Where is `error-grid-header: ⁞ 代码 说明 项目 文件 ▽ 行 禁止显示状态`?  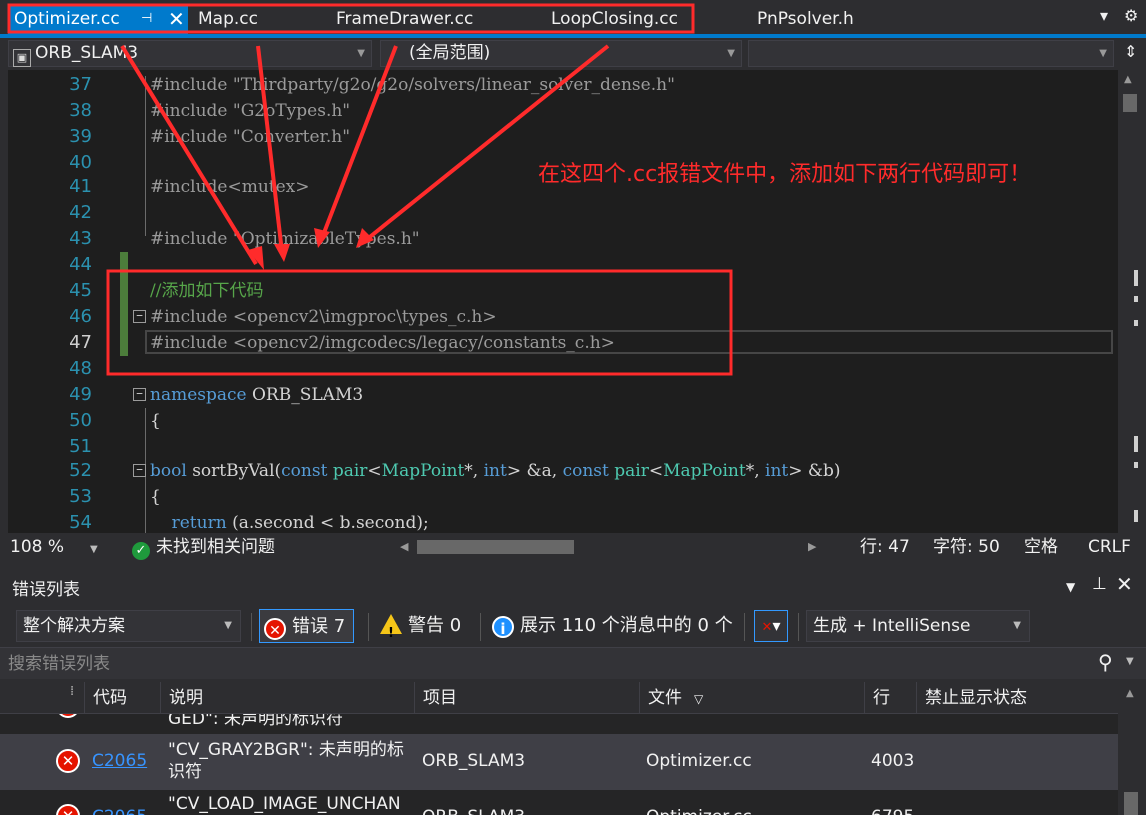 error-grid-header: ⁞ 代码 说明 项目 文件 ▽ 行 禁止显示状态 is located at coordinates (559, 698).